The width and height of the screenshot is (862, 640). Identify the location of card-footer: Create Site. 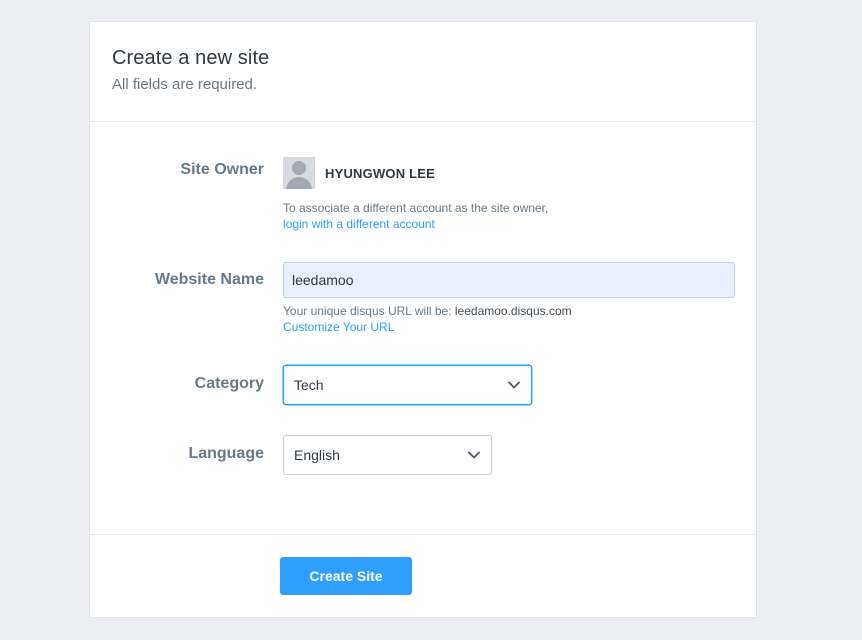
(423, 576).